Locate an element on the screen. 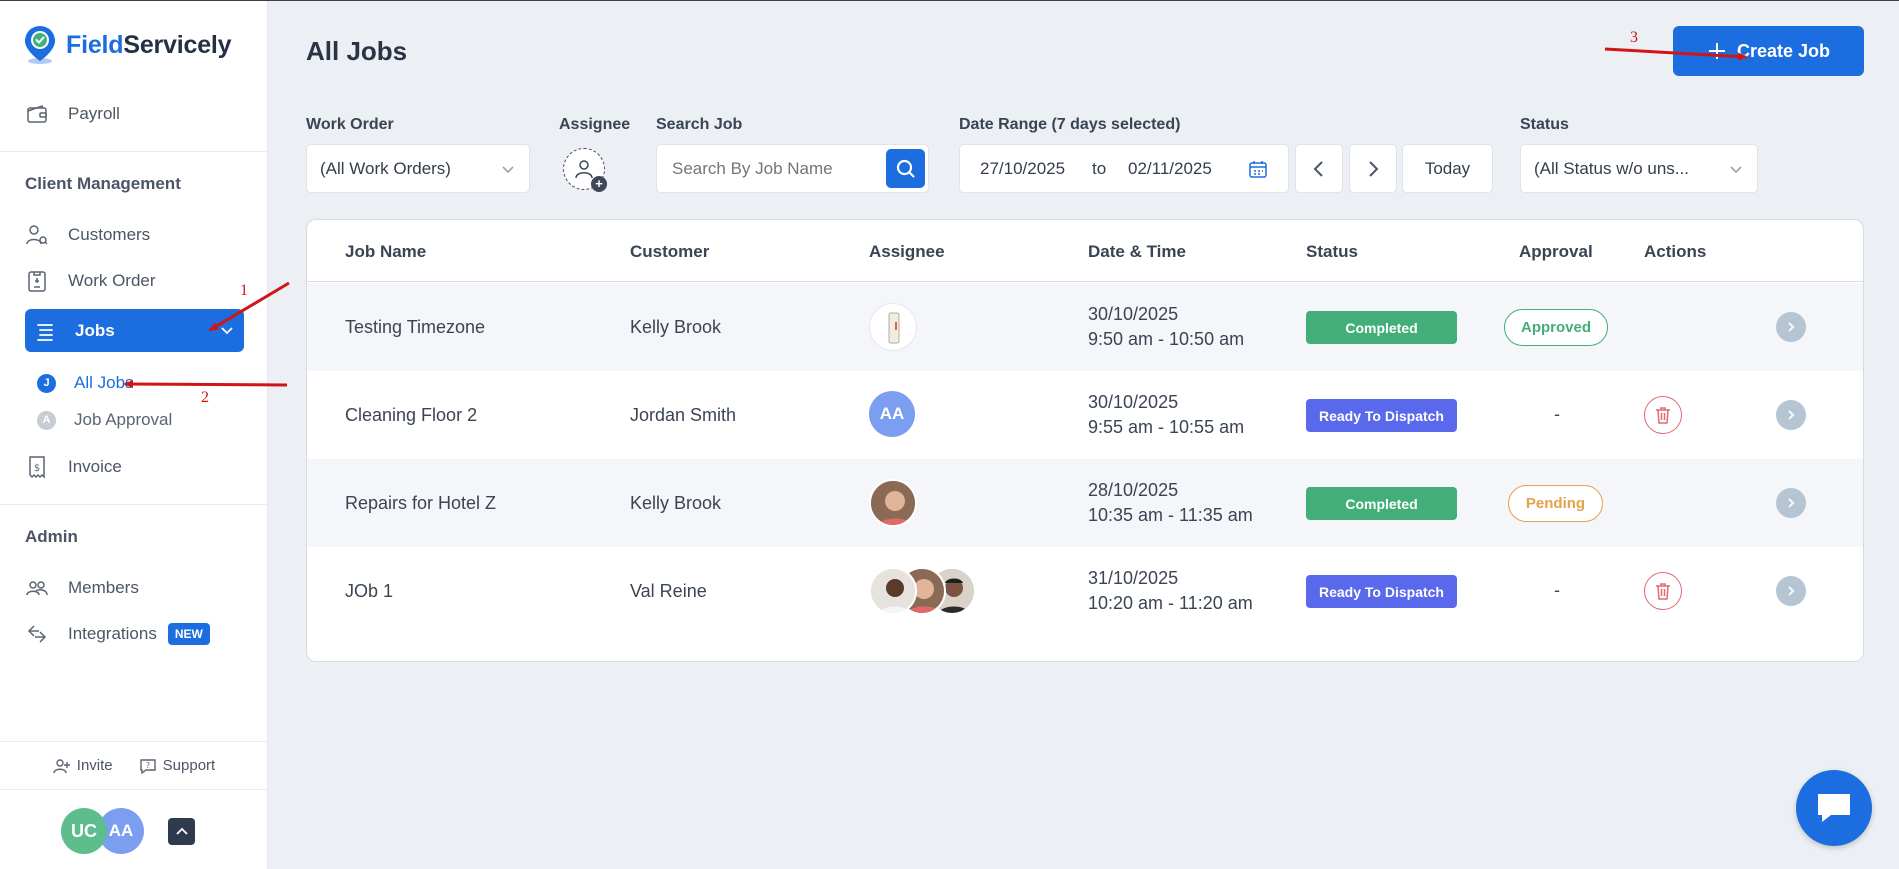  avatar: UC is located at coordinates (84, 831).